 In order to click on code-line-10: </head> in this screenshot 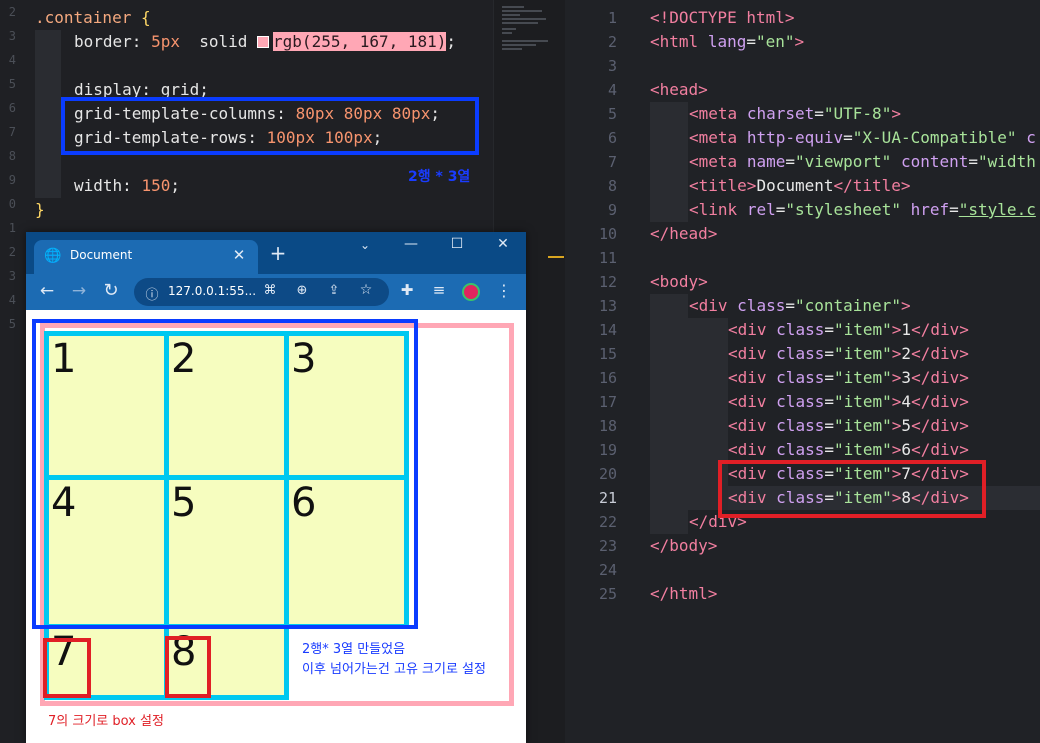, I will do `click(684, 233)`.